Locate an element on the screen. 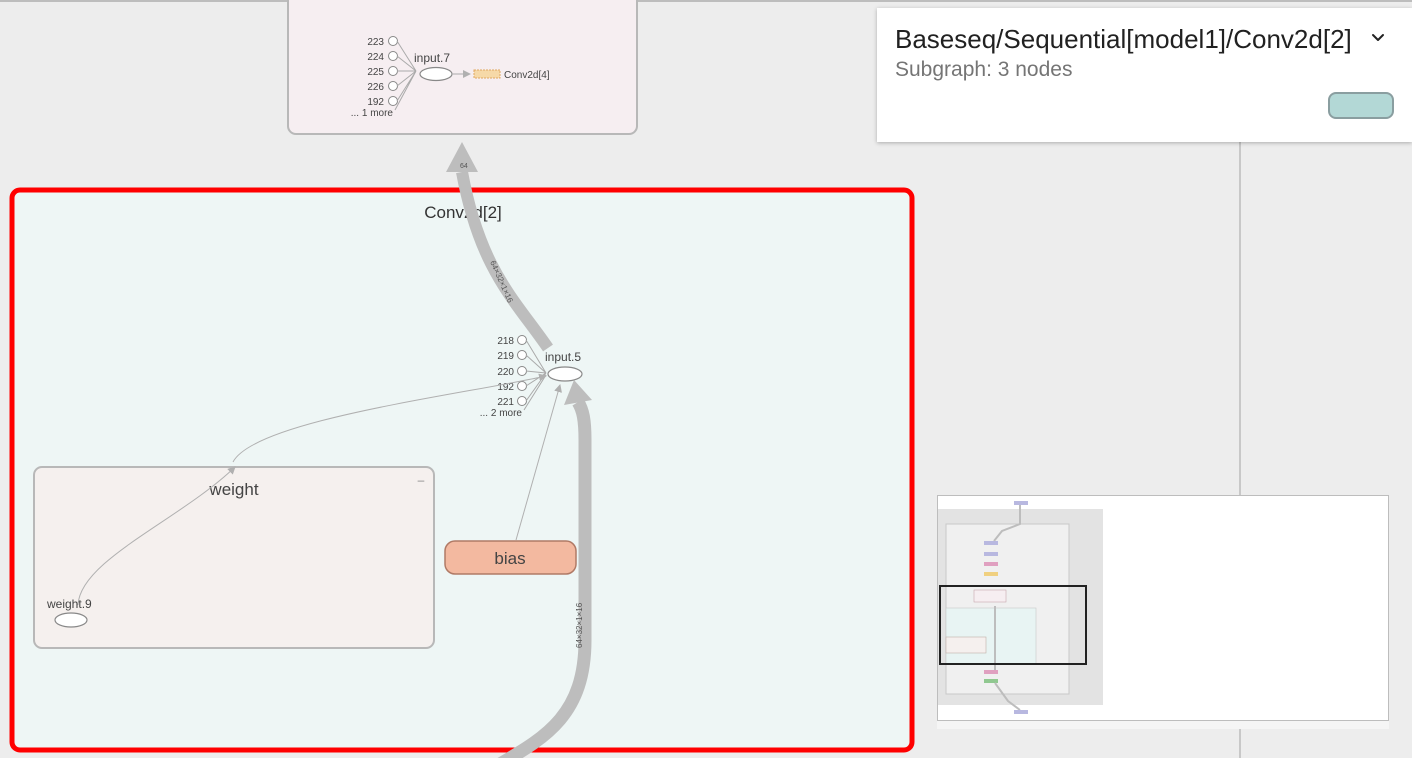  upper-input-label: 226 is located at coordinates (375, 87).